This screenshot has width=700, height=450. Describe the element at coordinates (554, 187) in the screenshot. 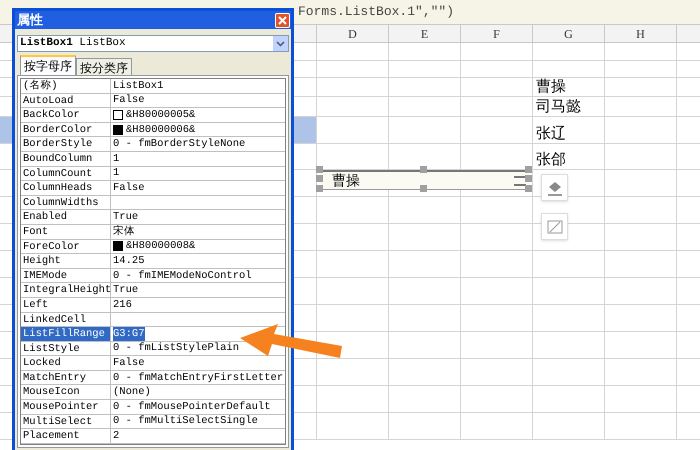

I see `fill-color-button` at that location.